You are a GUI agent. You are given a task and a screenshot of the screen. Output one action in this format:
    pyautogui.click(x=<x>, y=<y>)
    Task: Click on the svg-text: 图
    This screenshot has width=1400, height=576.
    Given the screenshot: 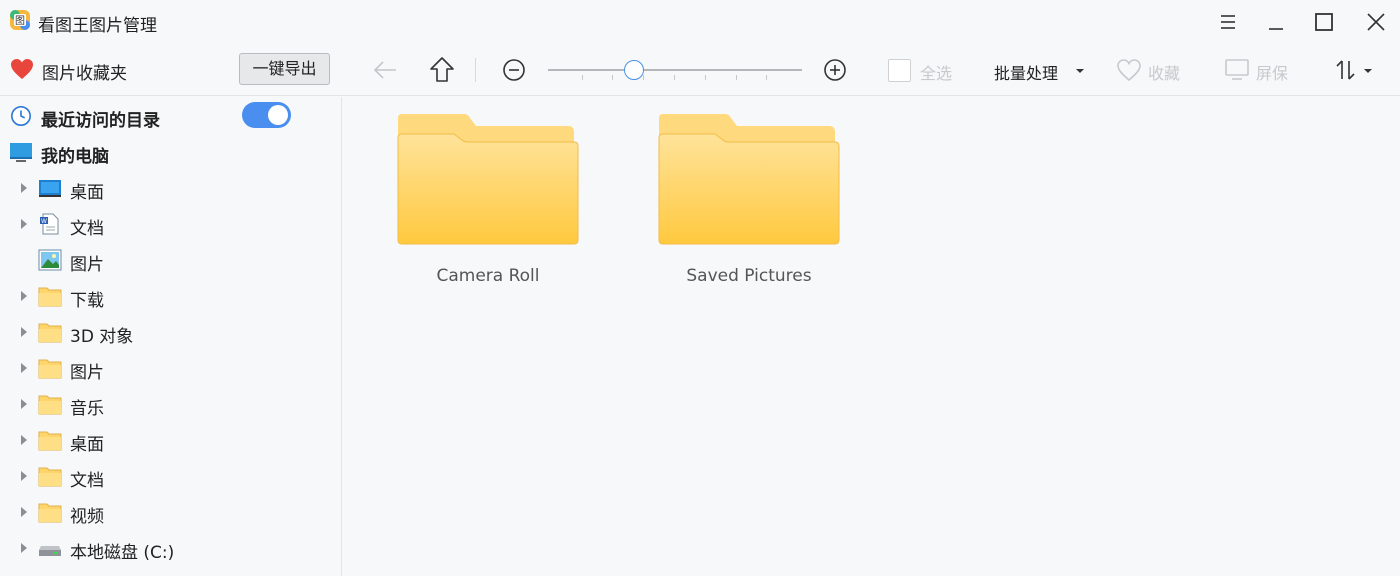 What is the action you would take?
    pyautogui.click(x=20, y=21)
    